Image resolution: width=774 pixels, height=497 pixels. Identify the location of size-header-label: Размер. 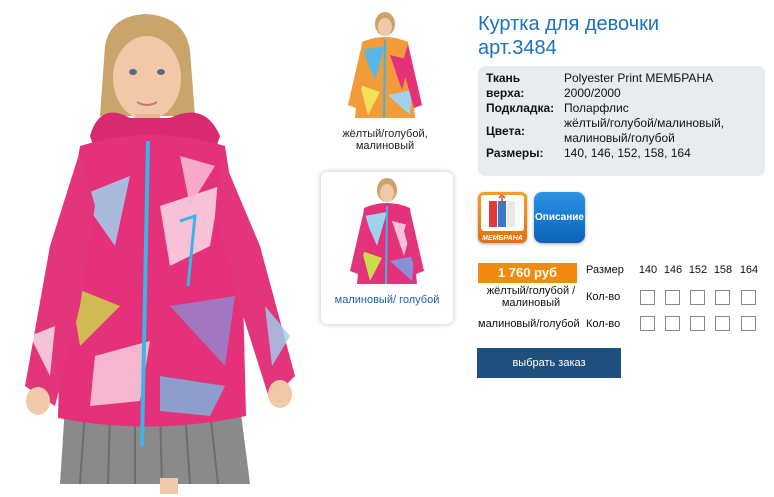
(605, 270).